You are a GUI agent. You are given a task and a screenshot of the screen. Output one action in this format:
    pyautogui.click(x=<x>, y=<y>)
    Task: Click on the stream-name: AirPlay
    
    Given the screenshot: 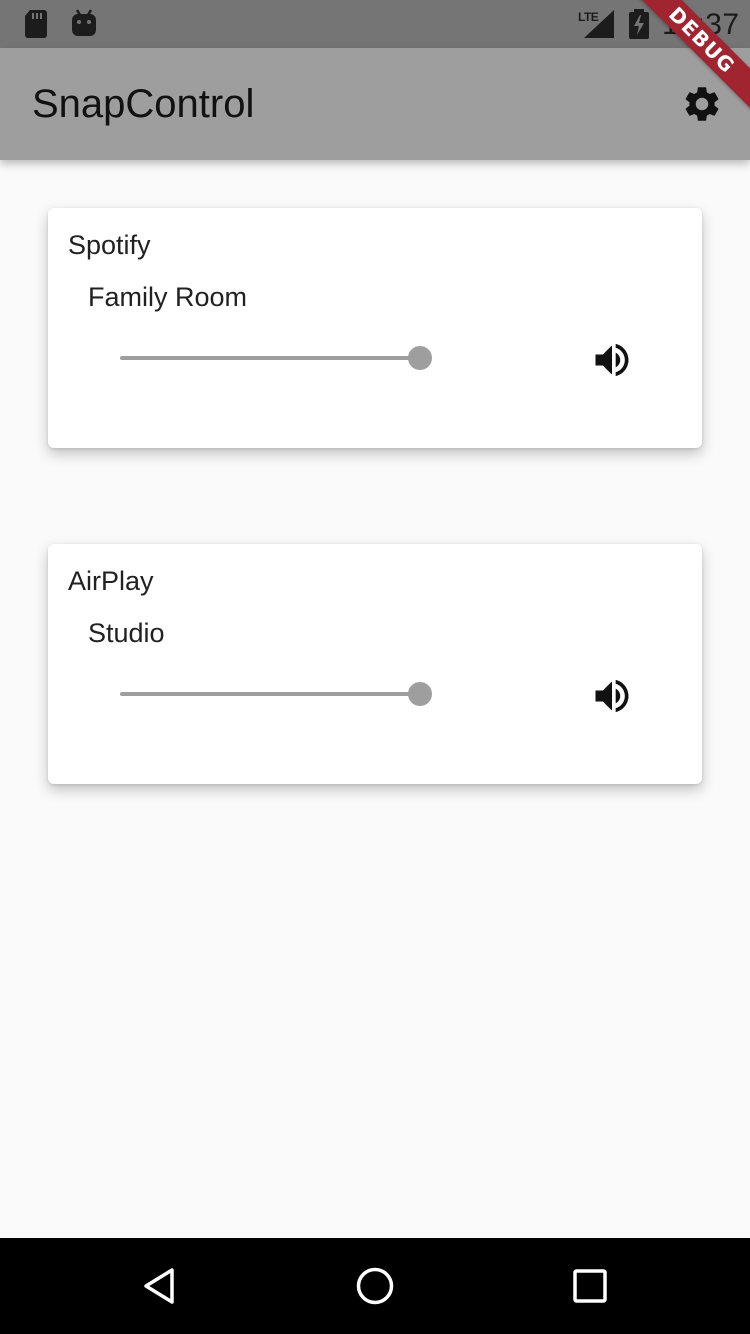 What is the action you would take?
    pyautogui.click(x=111, y=581)
    